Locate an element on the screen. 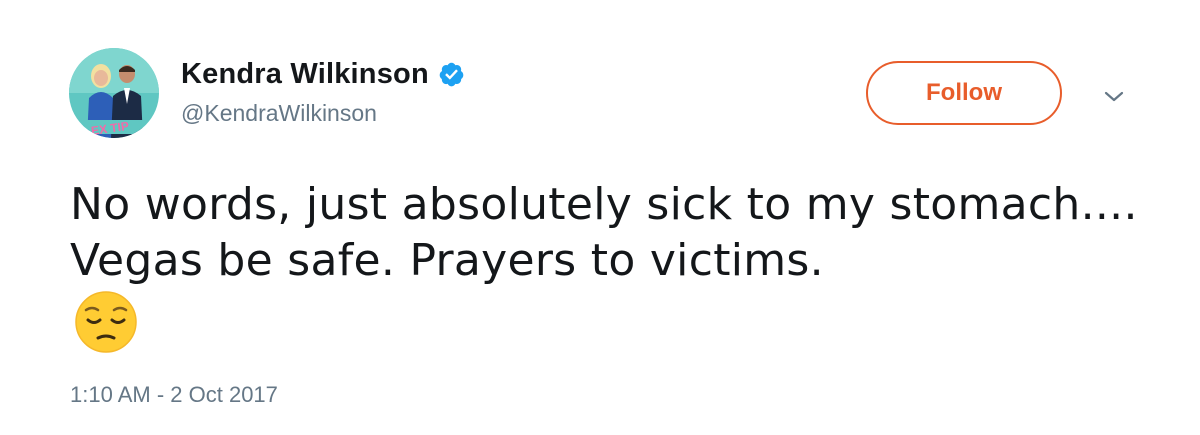 The image size is (1200, 435). user-handle: @KendraWilkinson is located at coordinates (323, 113).